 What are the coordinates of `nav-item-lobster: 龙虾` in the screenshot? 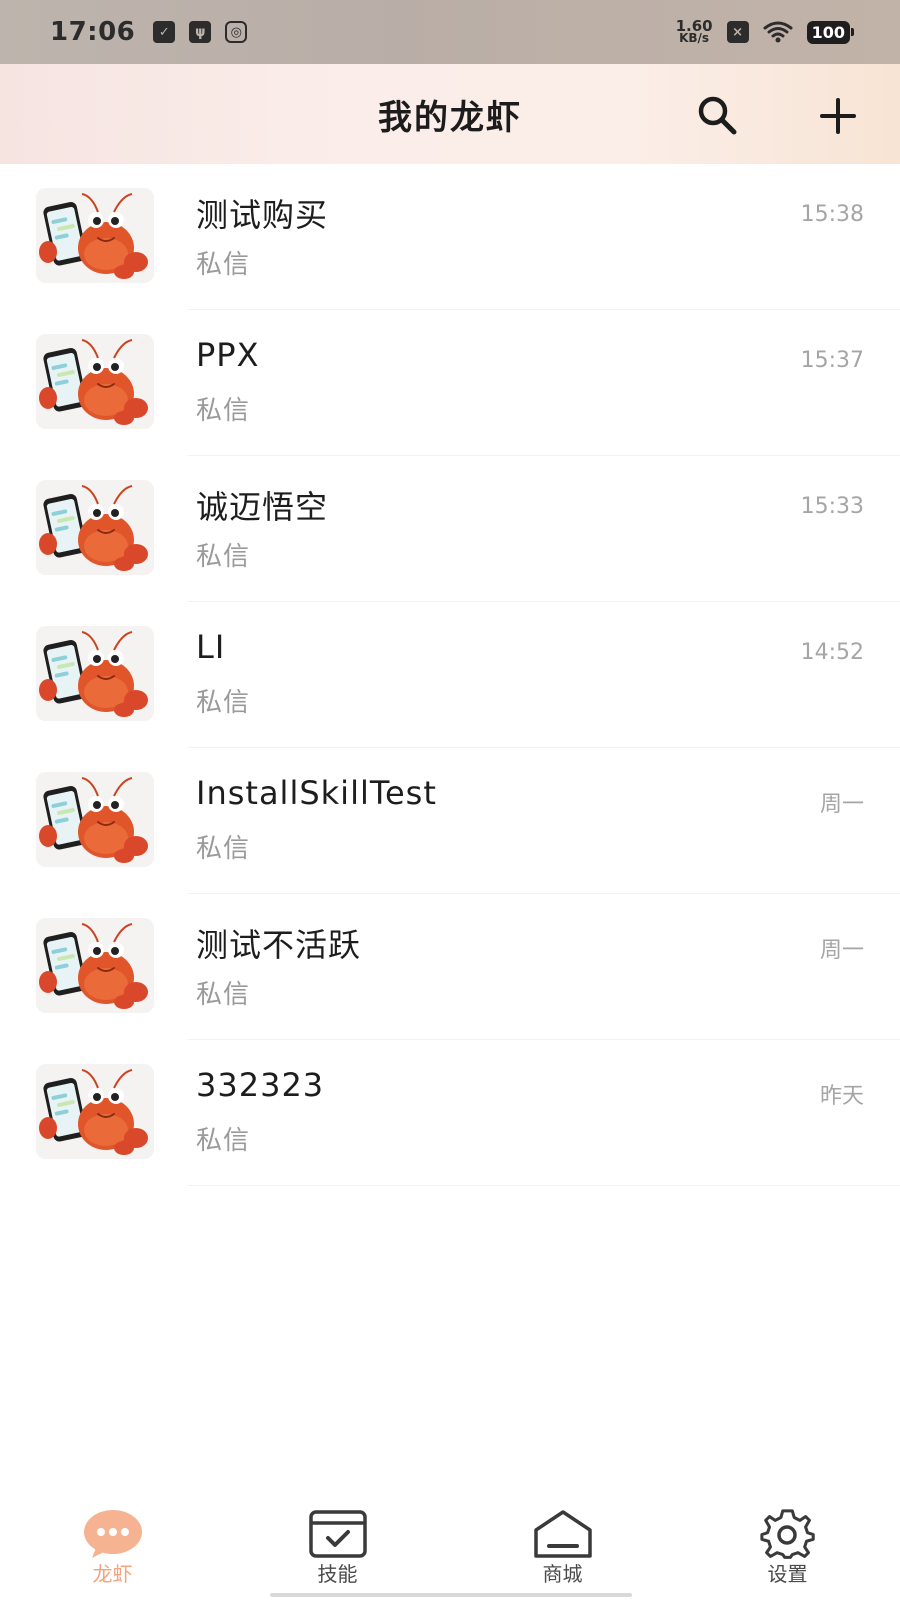 It's located at (112, 1548).